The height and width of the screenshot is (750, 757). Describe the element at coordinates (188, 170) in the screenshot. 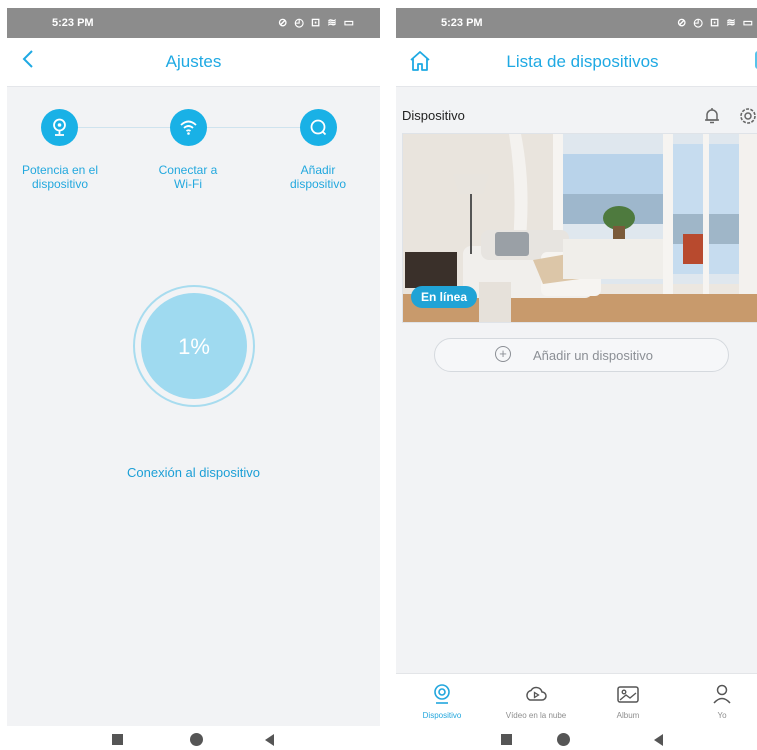

I see `step-label-line: Conectar a` at that location.